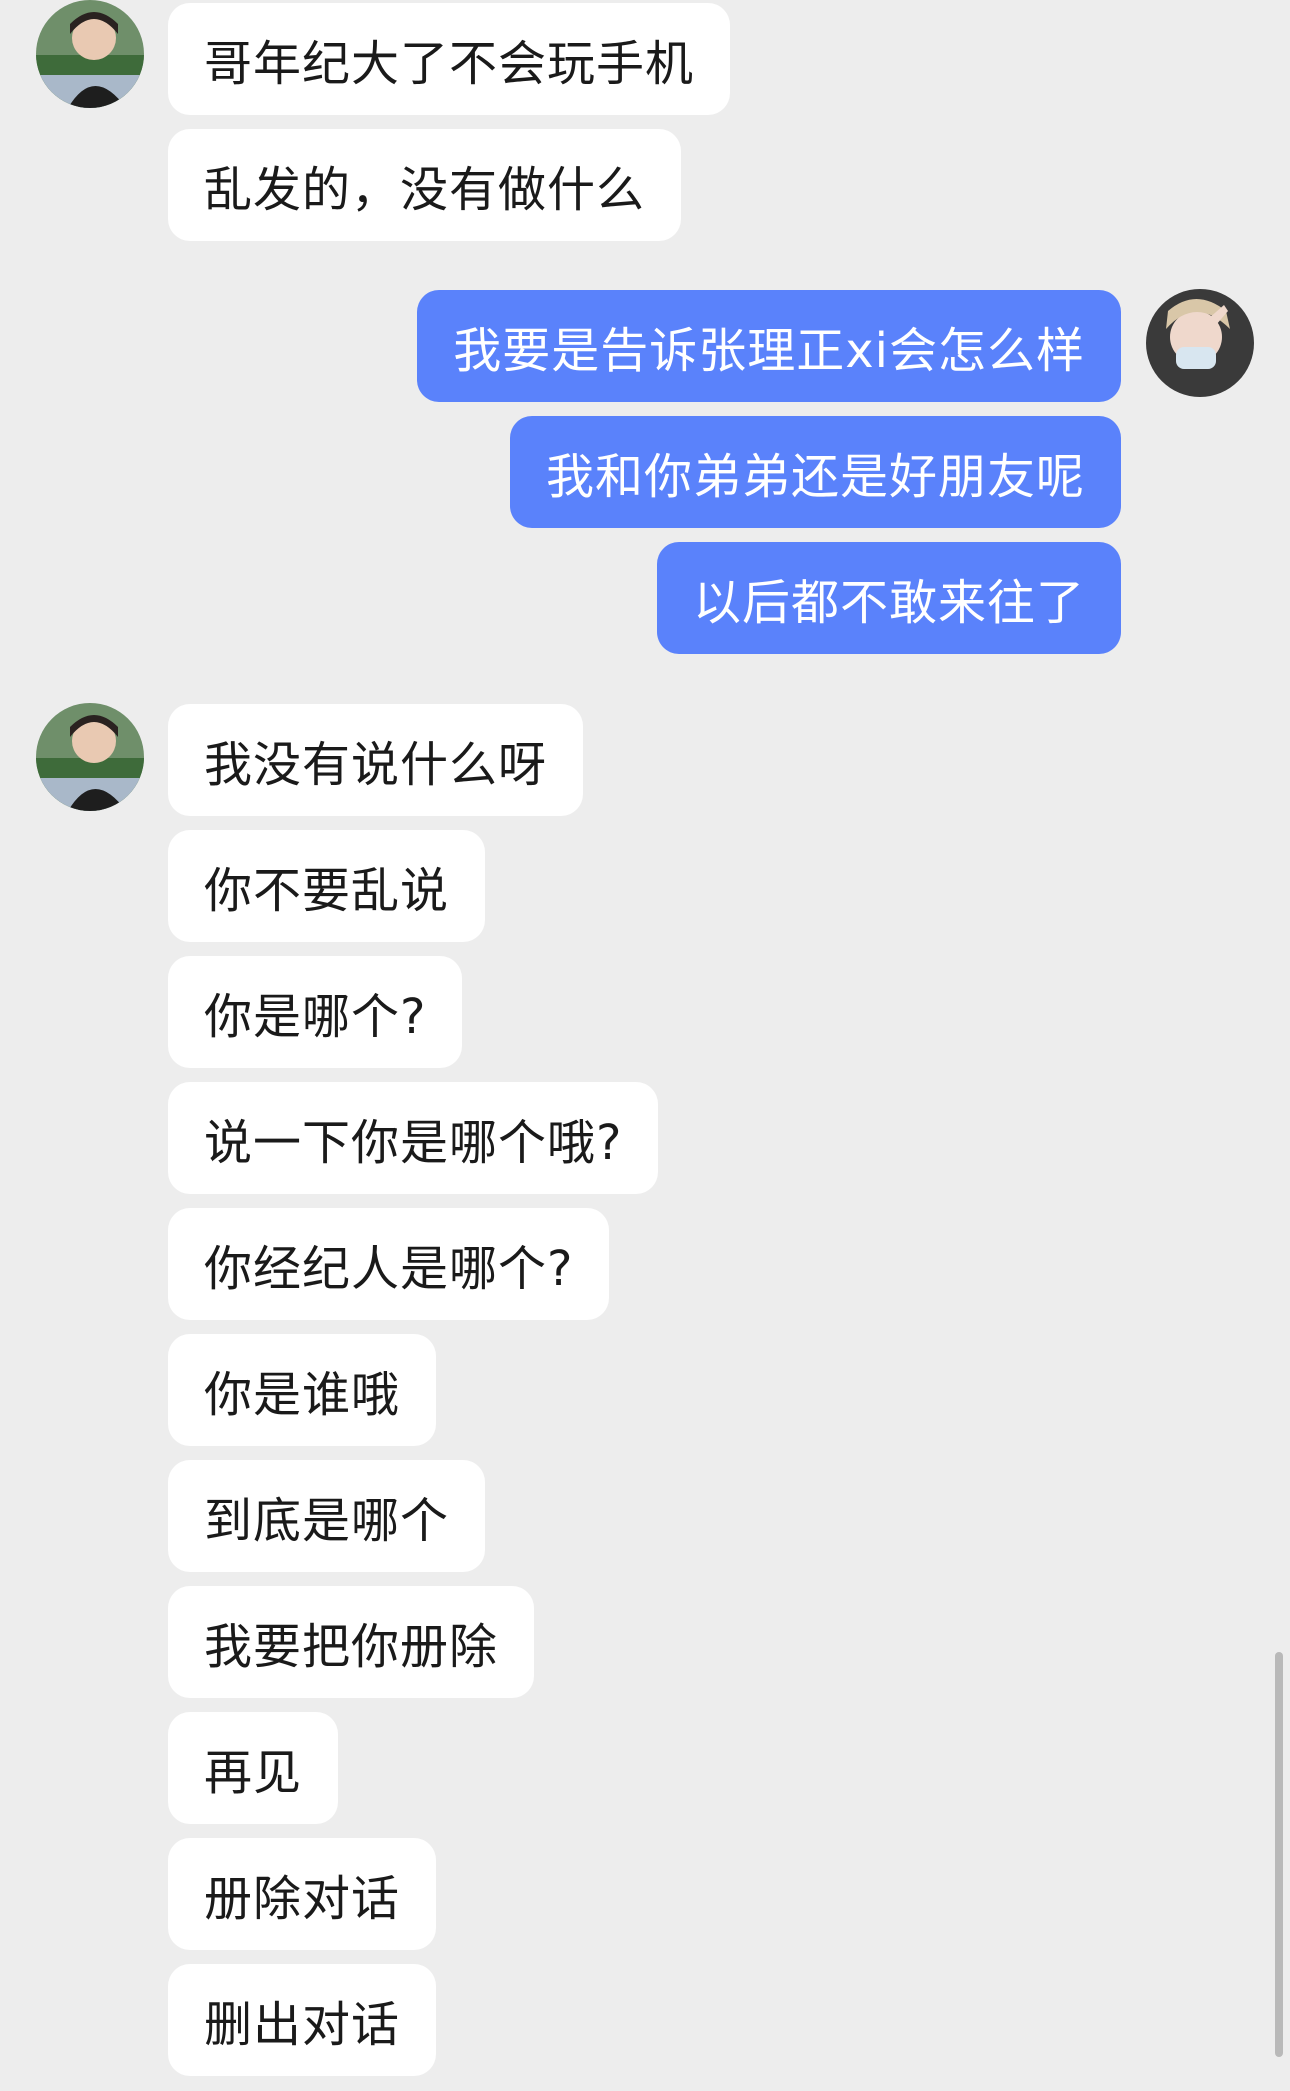 This screenshot has width=1290, height=2091. I want to click on incoming-message: 删出对话, so click(302, 2020).